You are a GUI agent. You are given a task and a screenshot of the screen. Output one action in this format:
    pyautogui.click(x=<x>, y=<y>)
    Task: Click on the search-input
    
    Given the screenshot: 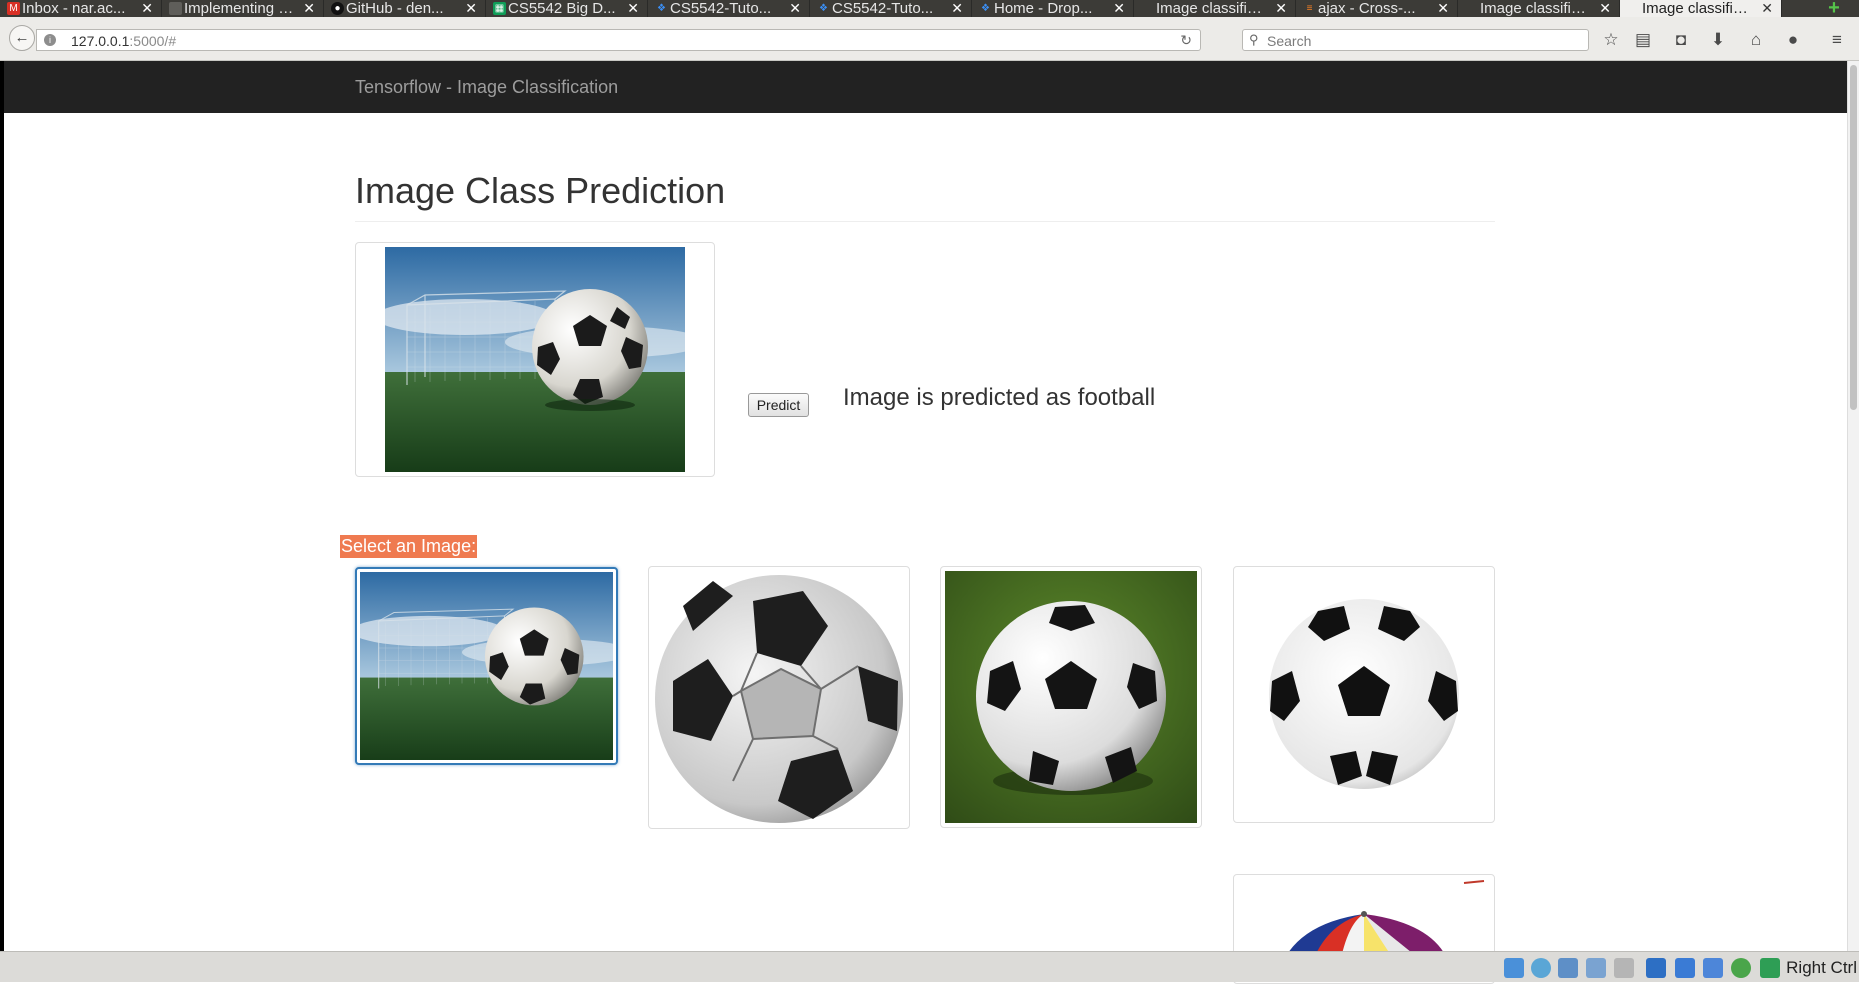 What is the action you would take?
    pyautogui.click(x=1417, y=41)
    